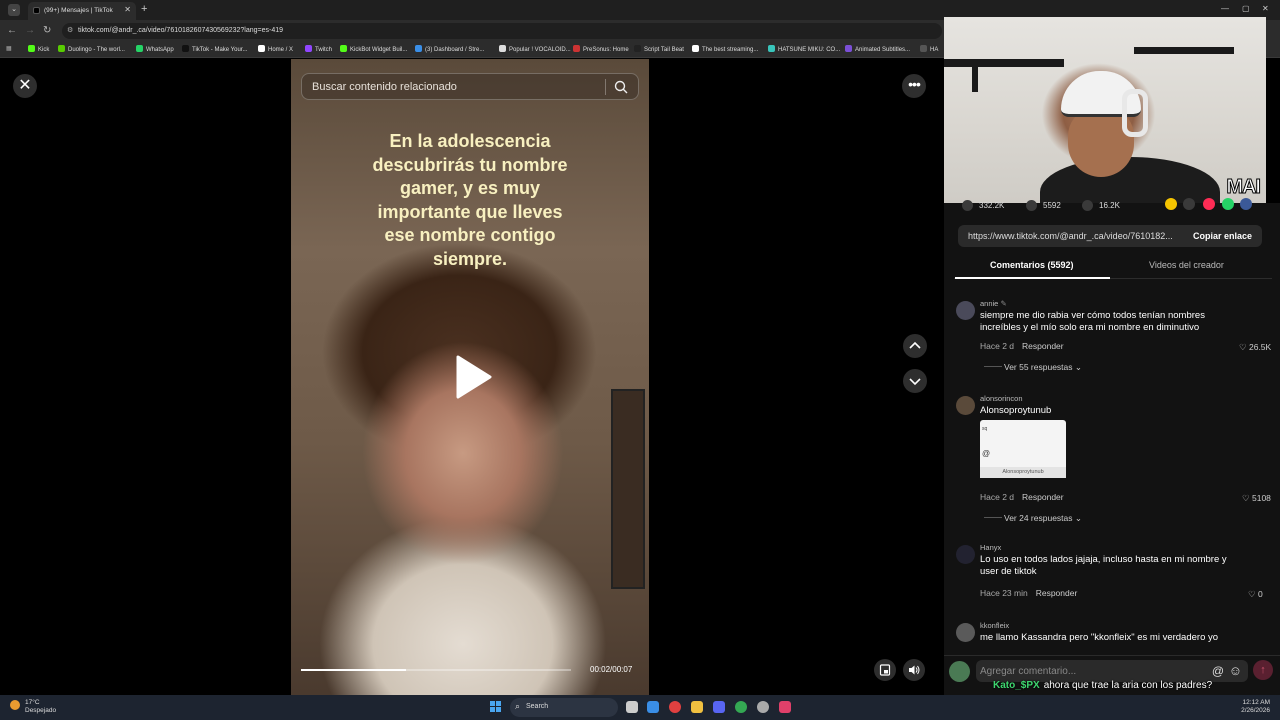  I want to click on video-progress-bar, so click(436, 670).